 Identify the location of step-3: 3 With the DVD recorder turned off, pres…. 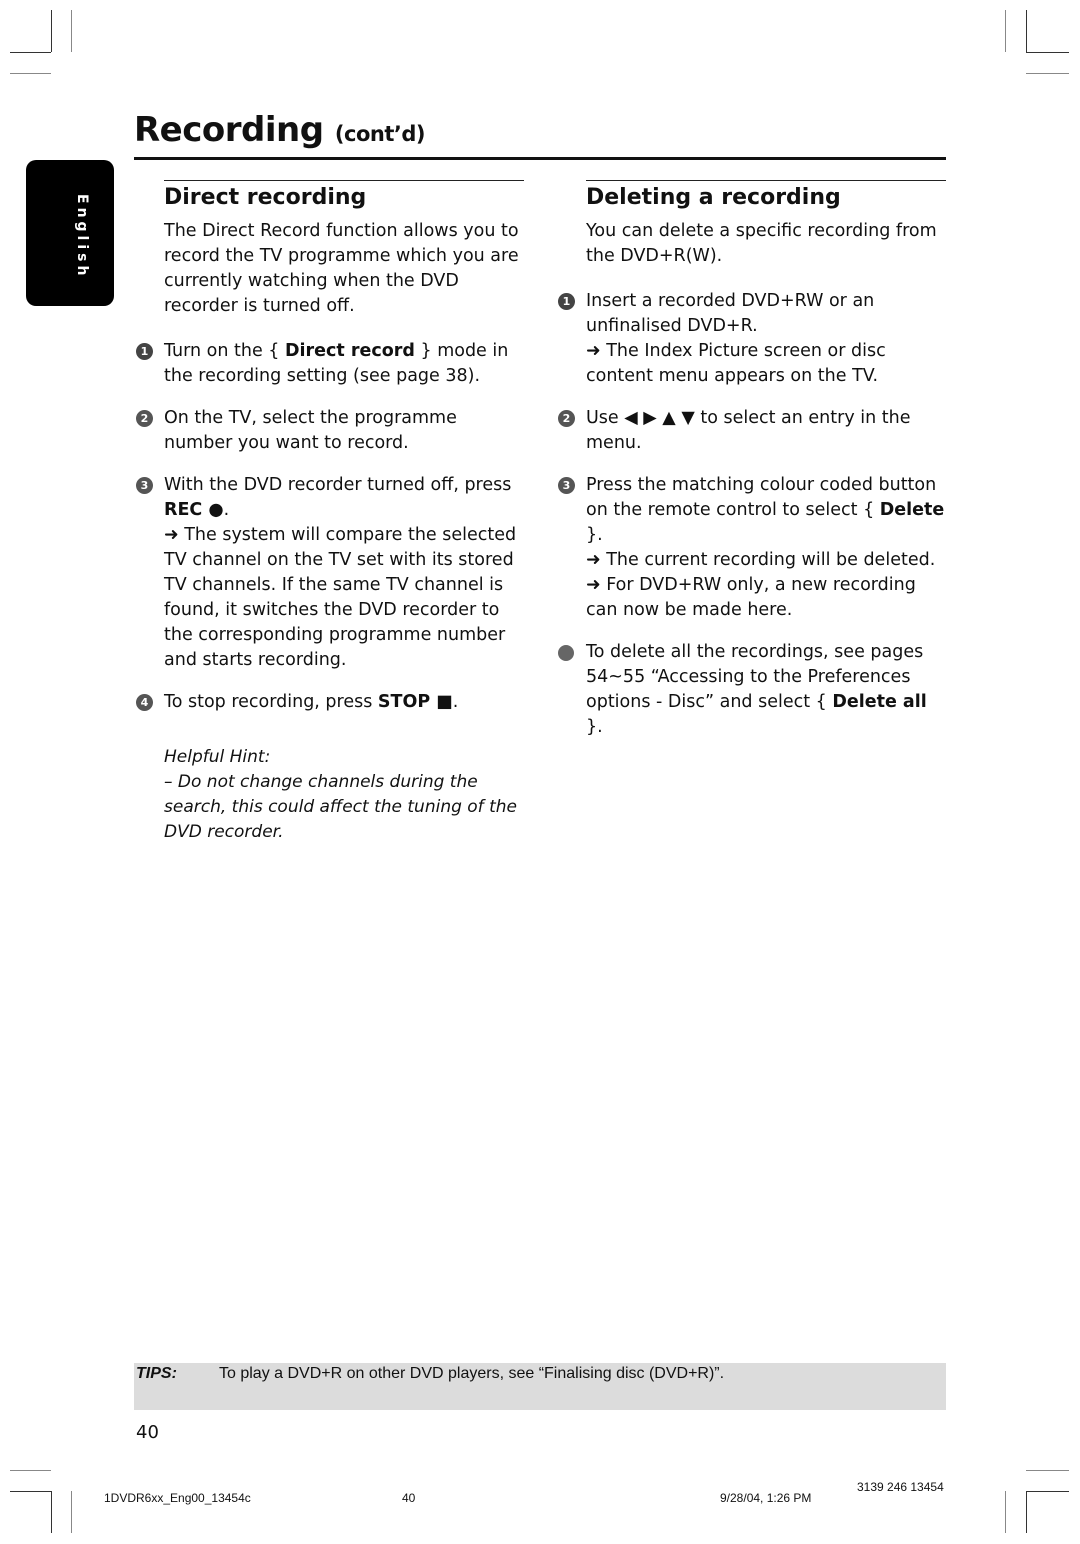
(330, 573).